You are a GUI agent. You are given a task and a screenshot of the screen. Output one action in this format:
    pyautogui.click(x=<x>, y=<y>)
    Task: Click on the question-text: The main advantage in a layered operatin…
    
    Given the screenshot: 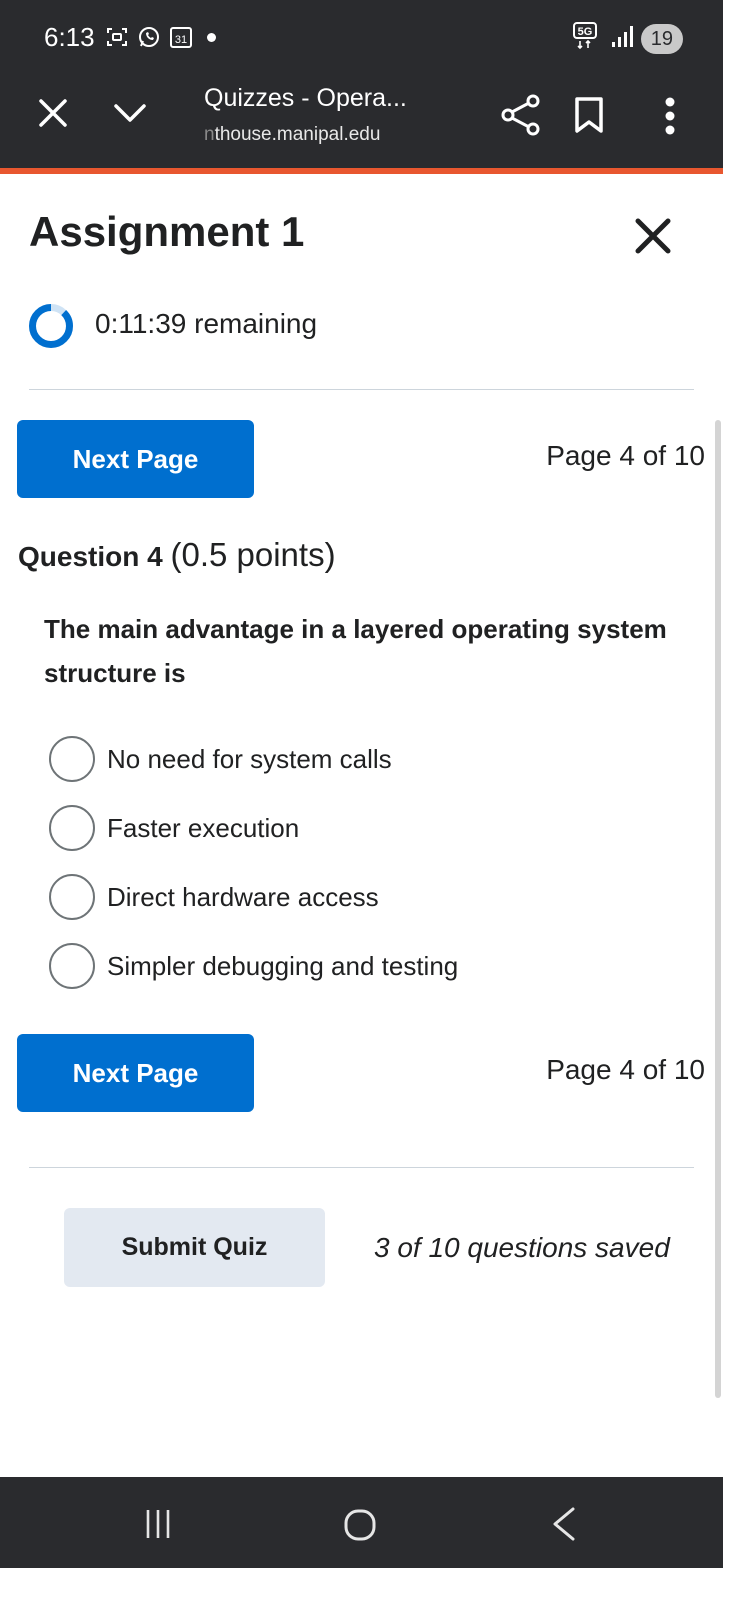 What is the action you would take?
    pyautogui.click(x=355, y=651)
    